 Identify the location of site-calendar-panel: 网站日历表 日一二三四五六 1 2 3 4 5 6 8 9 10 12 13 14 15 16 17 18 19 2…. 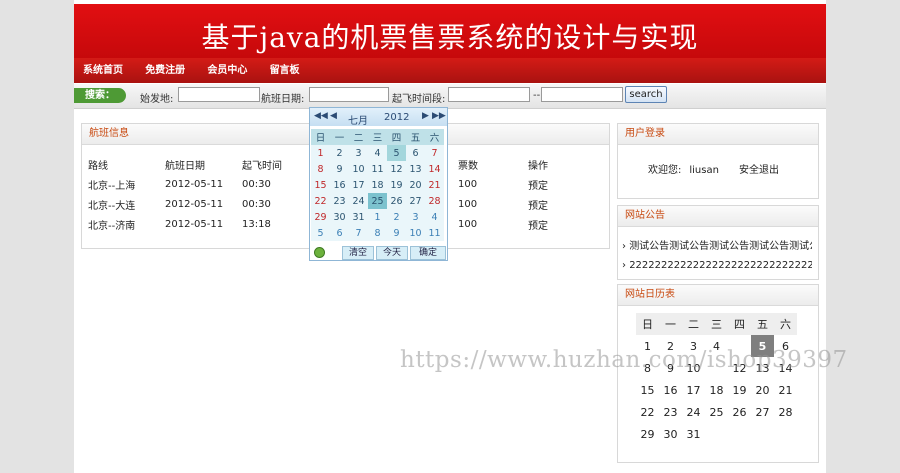
(718, 373).